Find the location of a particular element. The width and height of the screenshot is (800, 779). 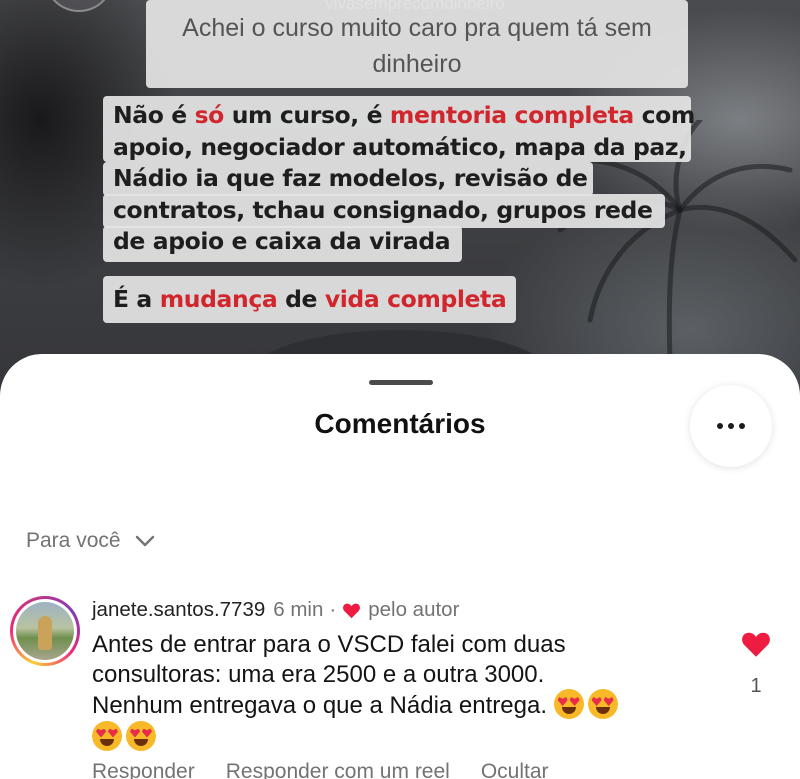

sheet-drag-handle is located at coordinates (401, 382).